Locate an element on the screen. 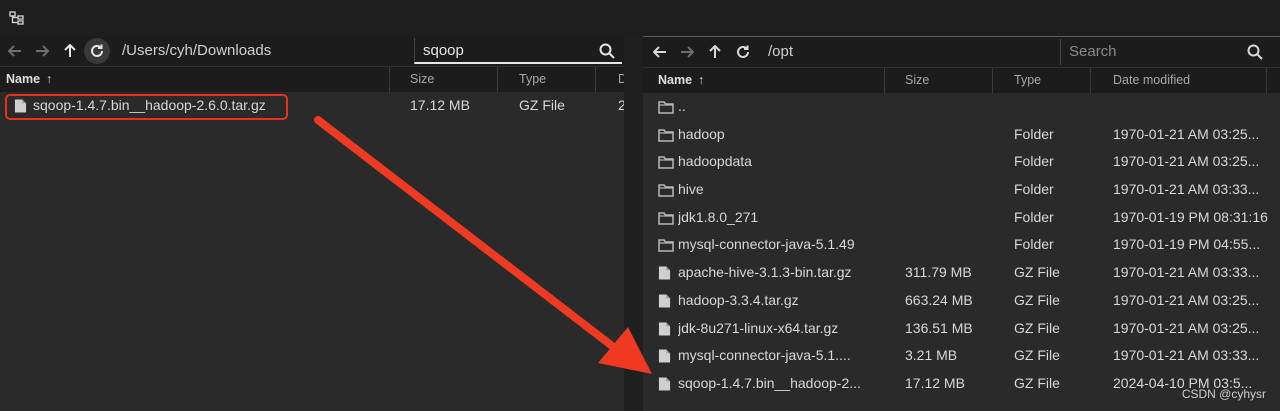  pane-divider is located at coordinates (633, 223).